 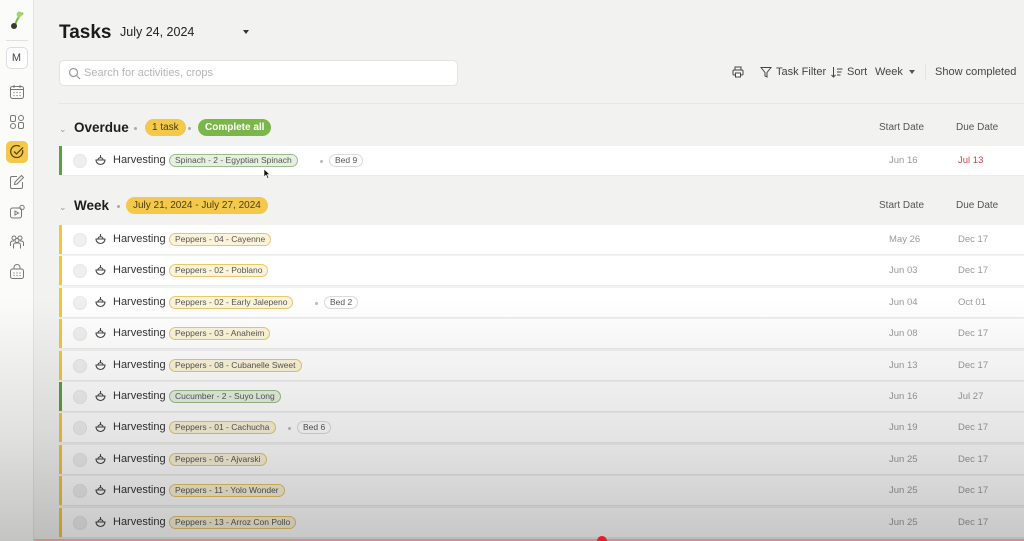 I want to click on sidebar-item-calendar, so click(x=17, y=92).